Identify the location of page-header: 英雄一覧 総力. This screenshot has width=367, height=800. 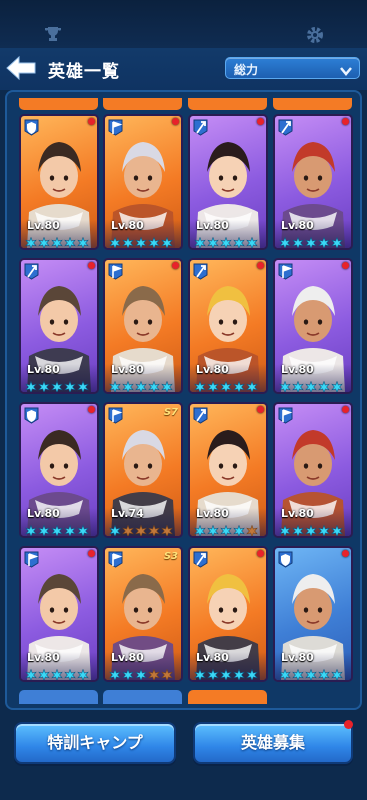
(183, 69).